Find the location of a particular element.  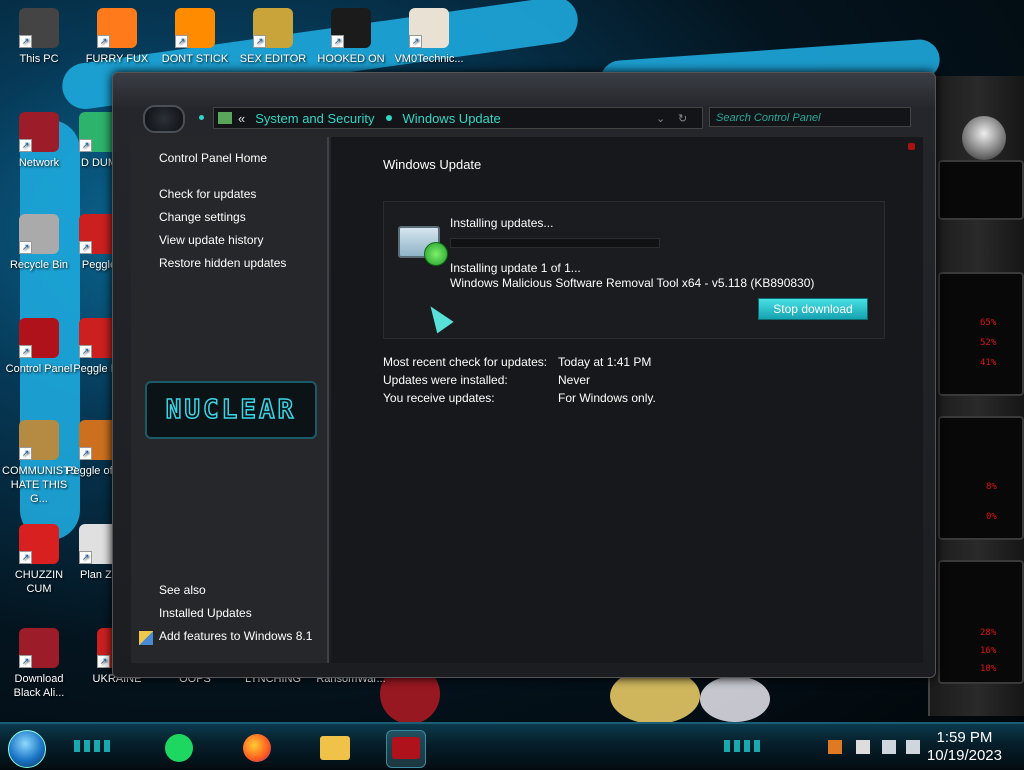

wallpaper-figure is located at coordinates (735, 699).